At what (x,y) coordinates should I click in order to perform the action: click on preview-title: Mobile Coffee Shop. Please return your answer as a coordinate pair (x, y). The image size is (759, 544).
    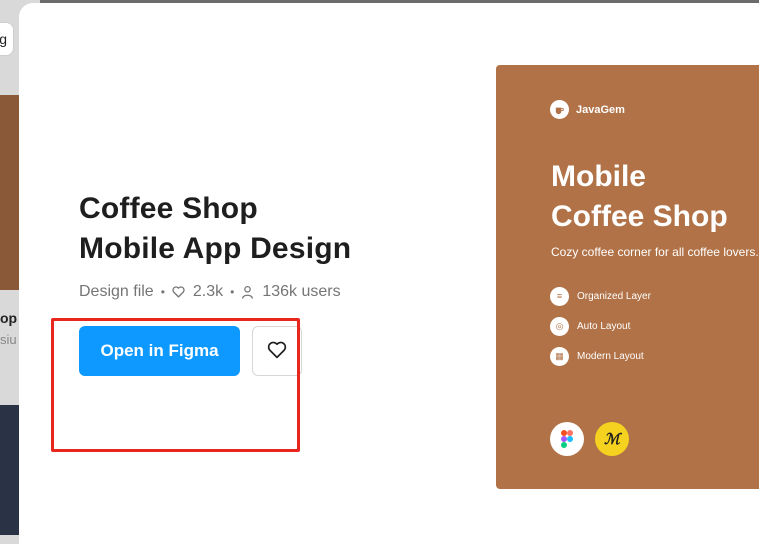
    Looking at the image, I should click on (639, 197).